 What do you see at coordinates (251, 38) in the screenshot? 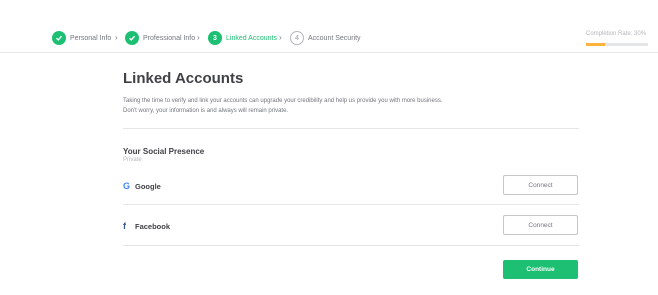
I see `step-label: Linked Accounts` at bounding box center [251, 38].